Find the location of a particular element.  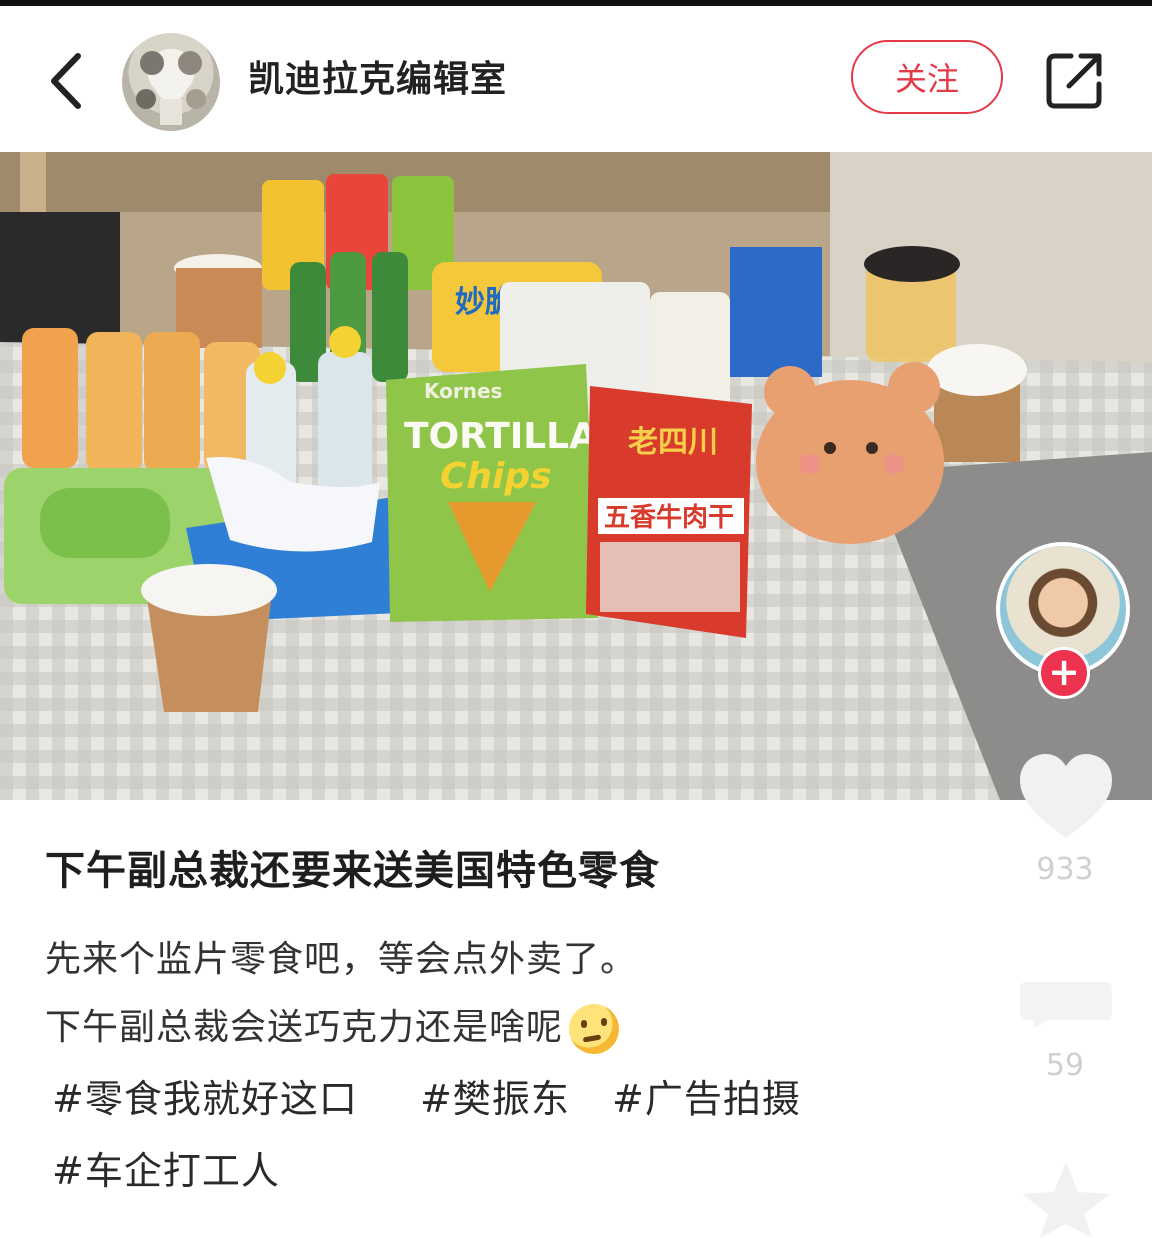

post-body-line-2: 下午副总裁会送巧克力还是啥呢 is located at coordinates (332, 1026).